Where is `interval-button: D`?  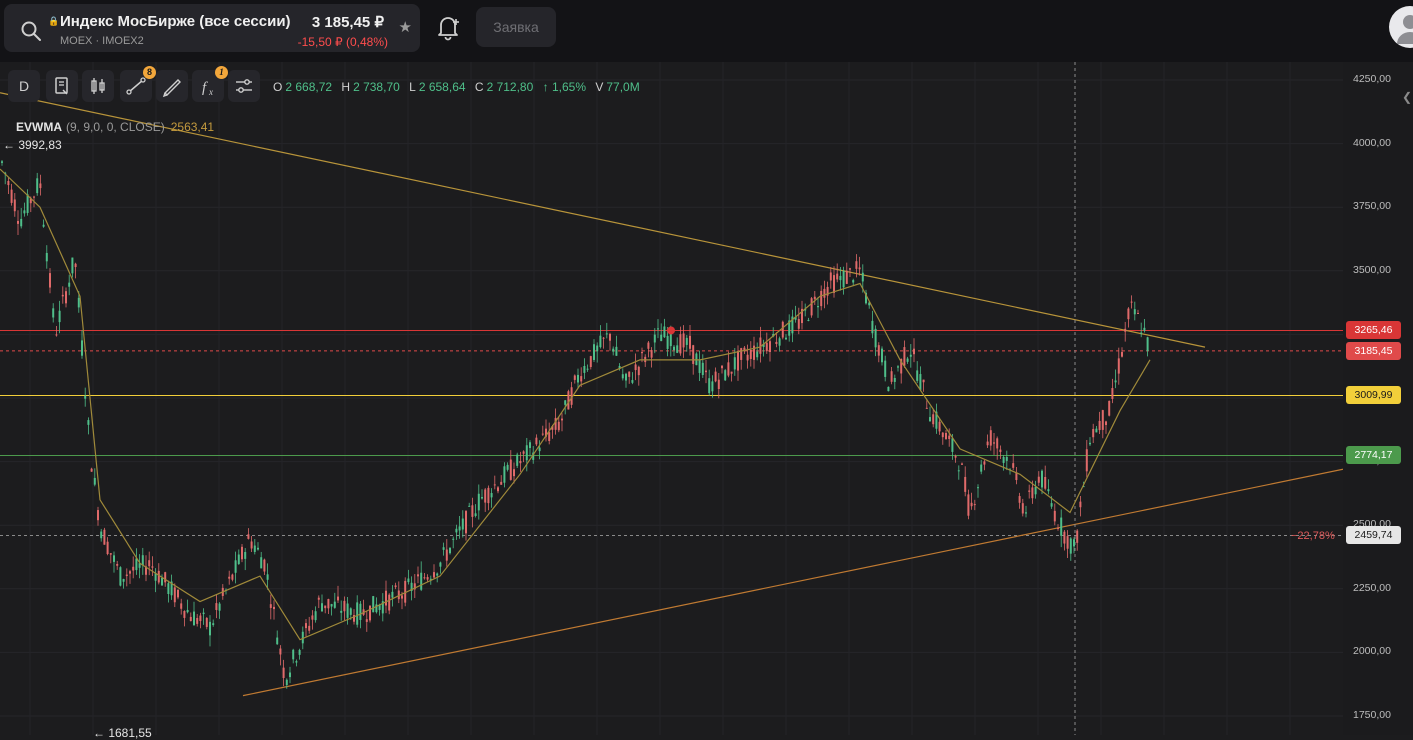 interval-button: D is located at coordinates (24, 86).